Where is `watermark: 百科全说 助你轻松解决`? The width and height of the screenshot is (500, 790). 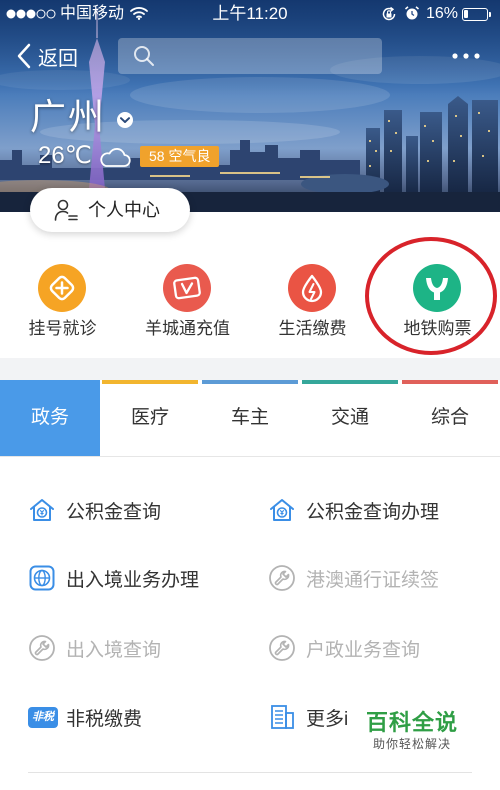 watermark: 百科全说 助你轻松解决 is located at coordinates (412, 731).